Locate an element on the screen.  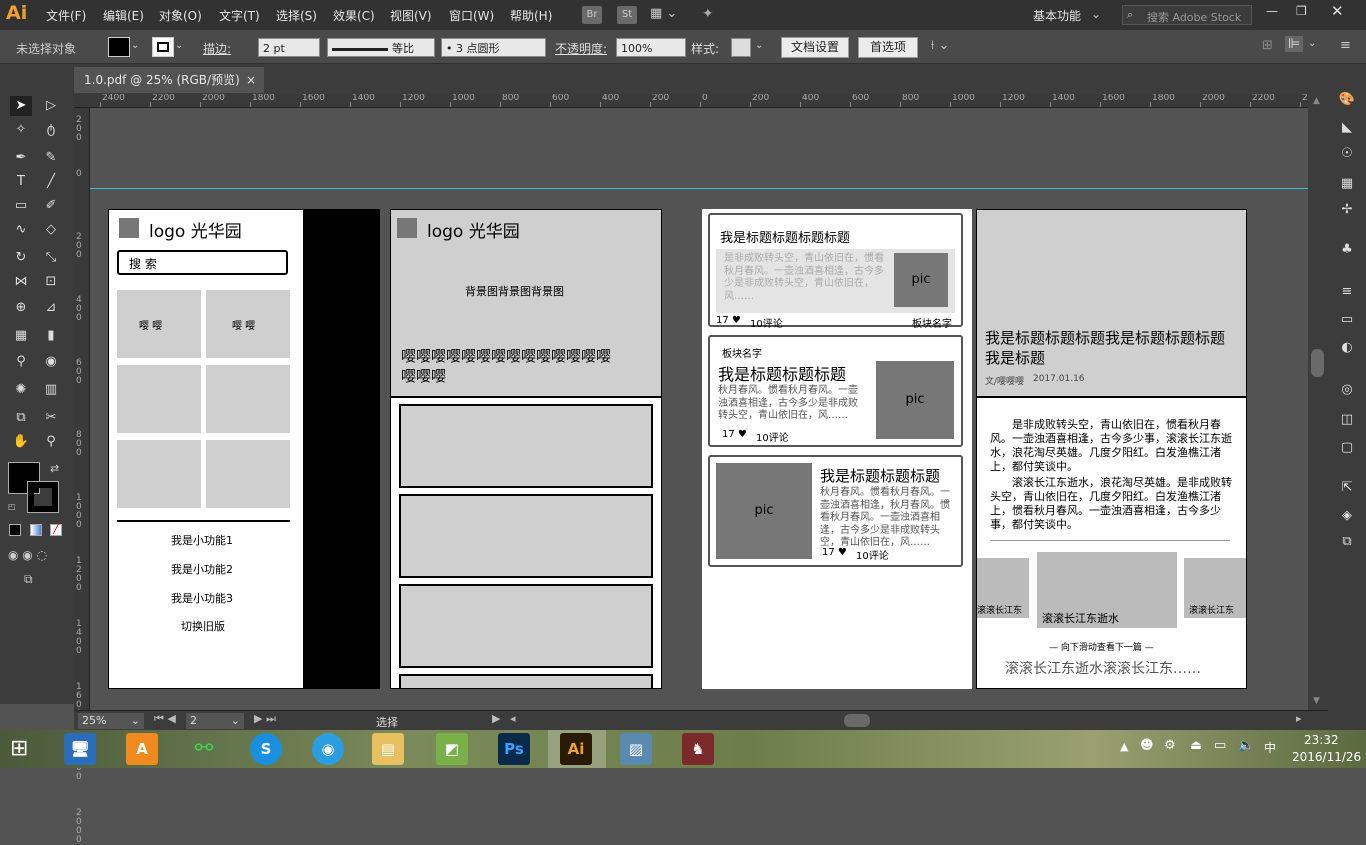
draw-normal-icon: ◉ ◉ ◌ is located at coordinates (27, 555).